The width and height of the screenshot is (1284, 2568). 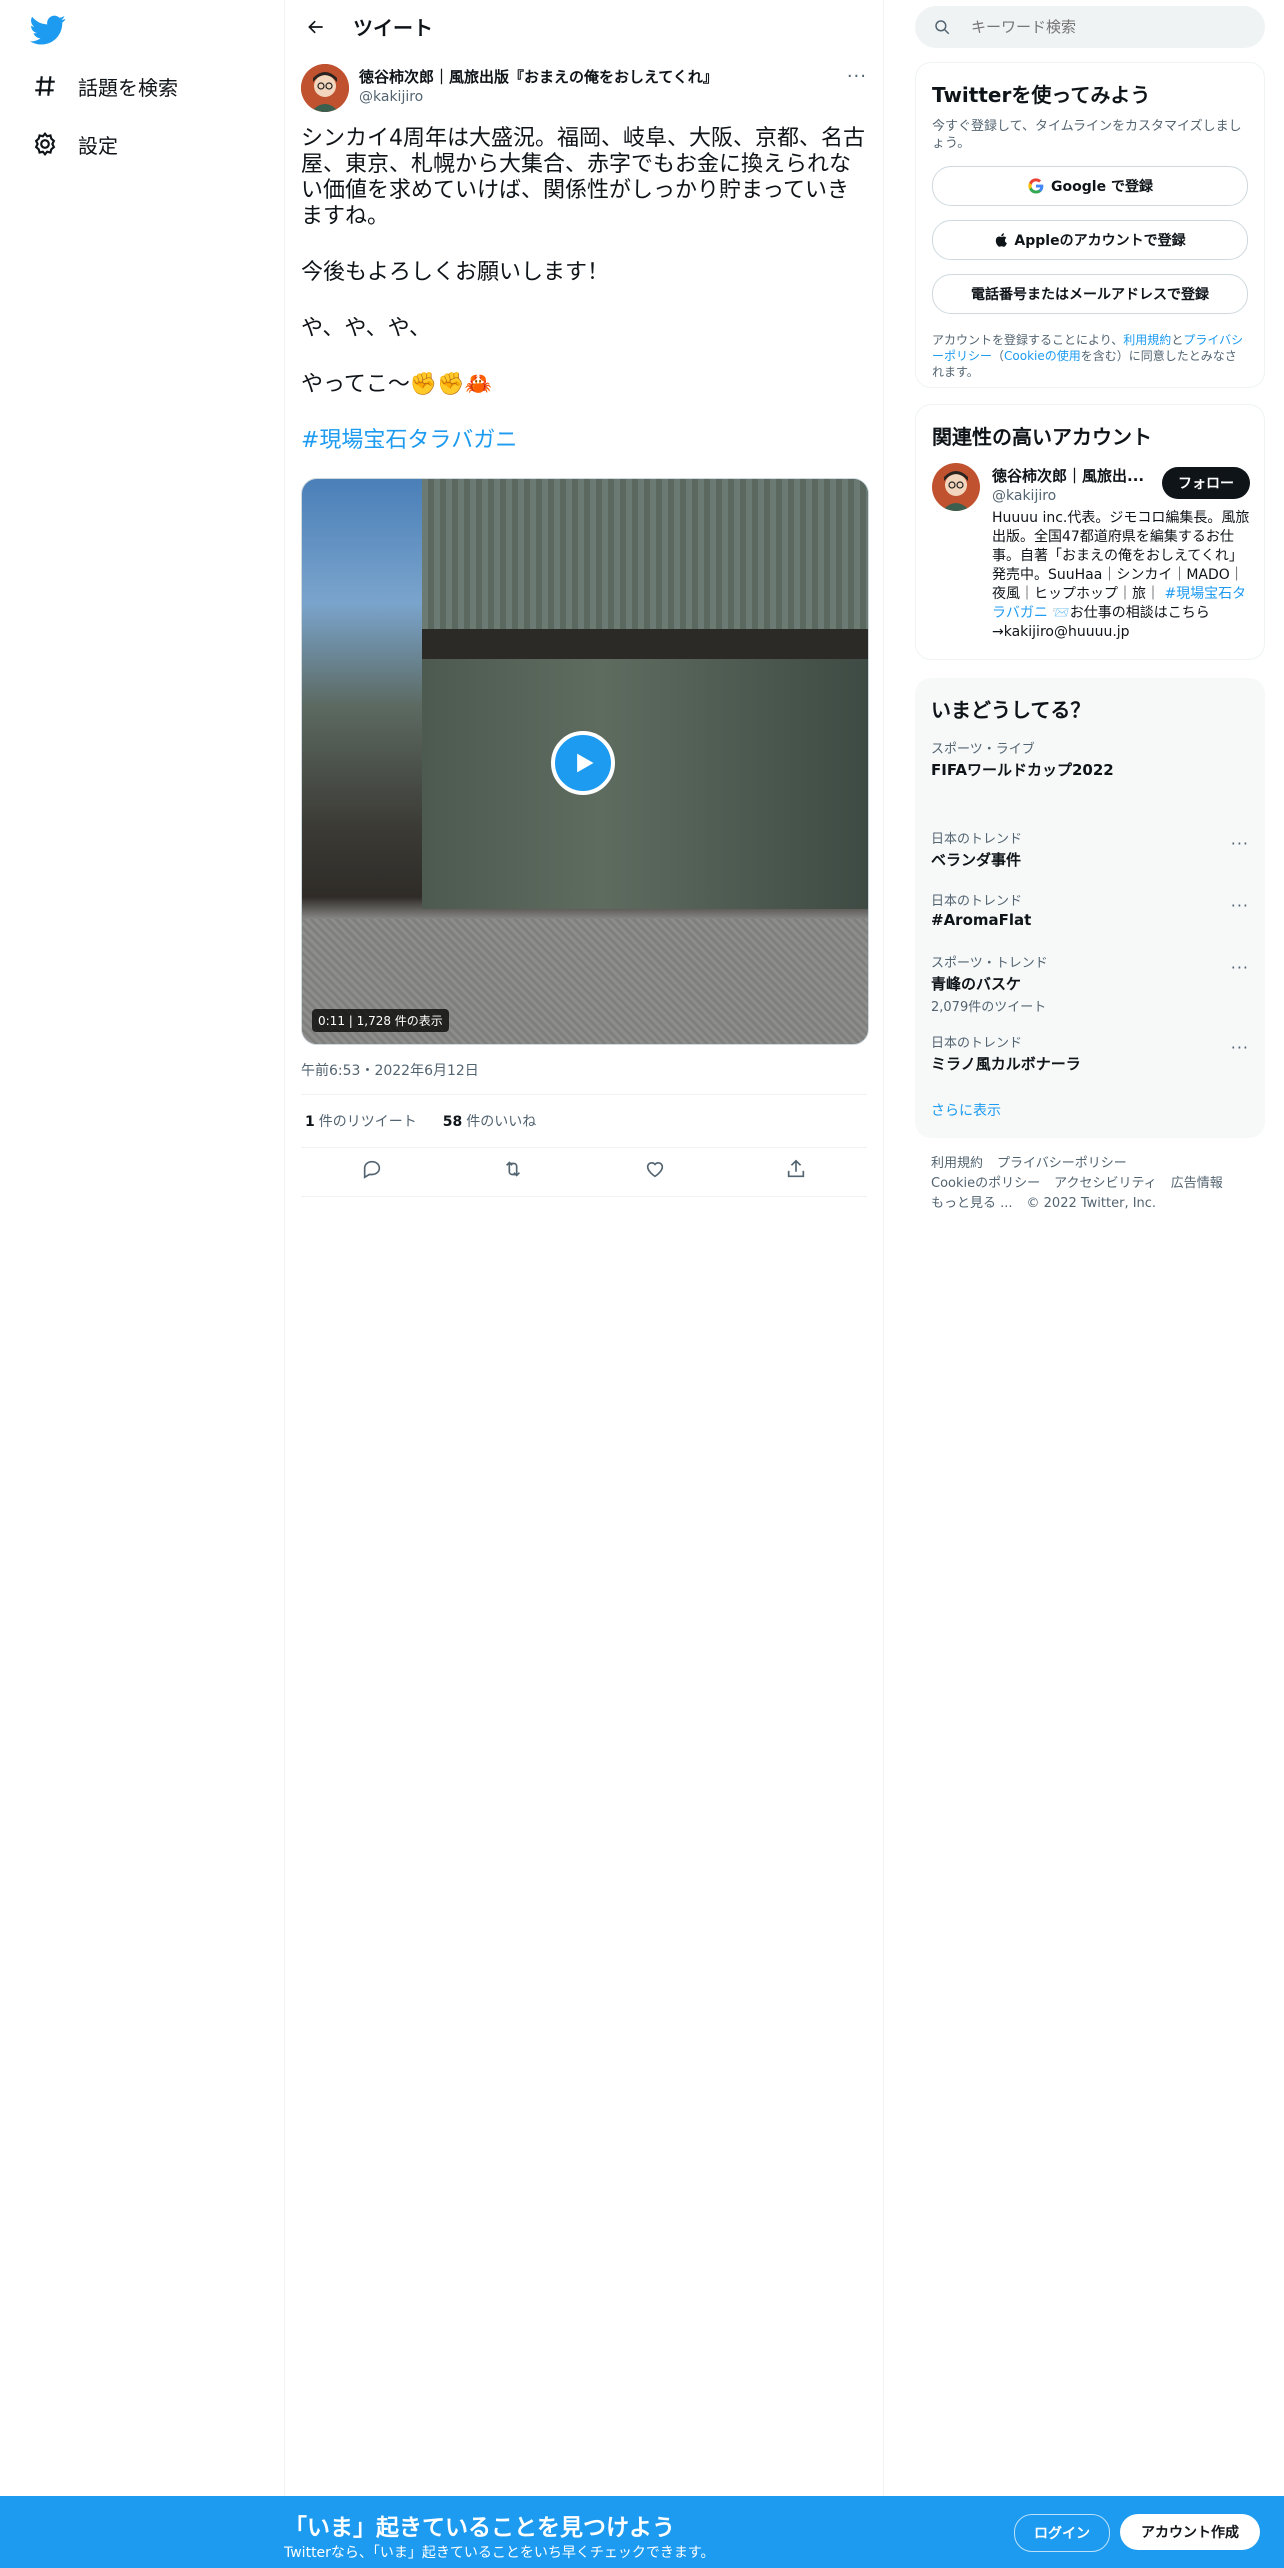 I want to click on terms-link: 利用規約, so click(x=1147, y=340).